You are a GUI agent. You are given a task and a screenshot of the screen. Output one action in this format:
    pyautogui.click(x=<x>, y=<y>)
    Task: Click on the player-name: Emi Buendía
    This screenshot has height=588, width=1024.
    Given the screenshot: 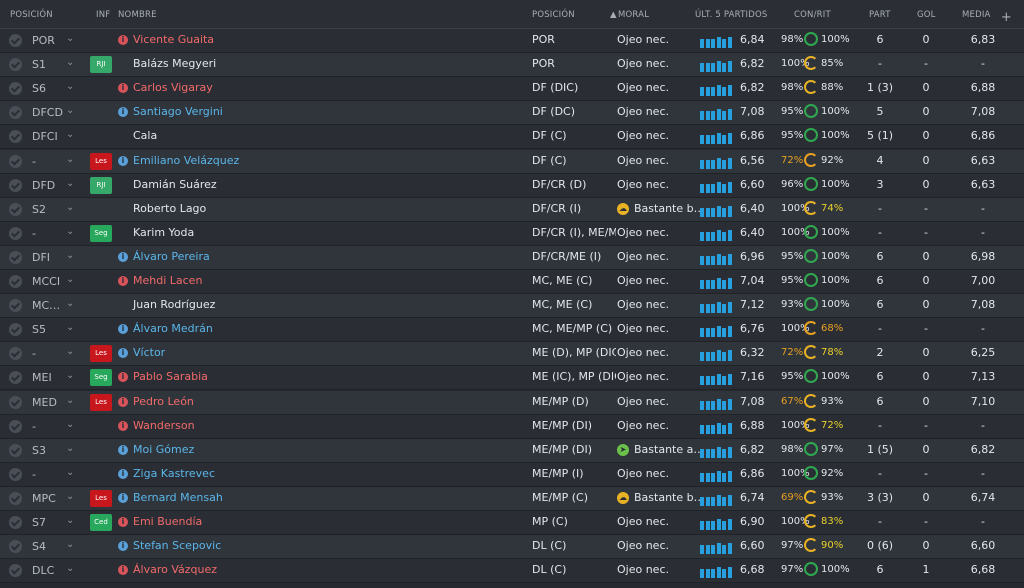 What is the action you would take?
    pyautogui.click(x=167, y=521)
    